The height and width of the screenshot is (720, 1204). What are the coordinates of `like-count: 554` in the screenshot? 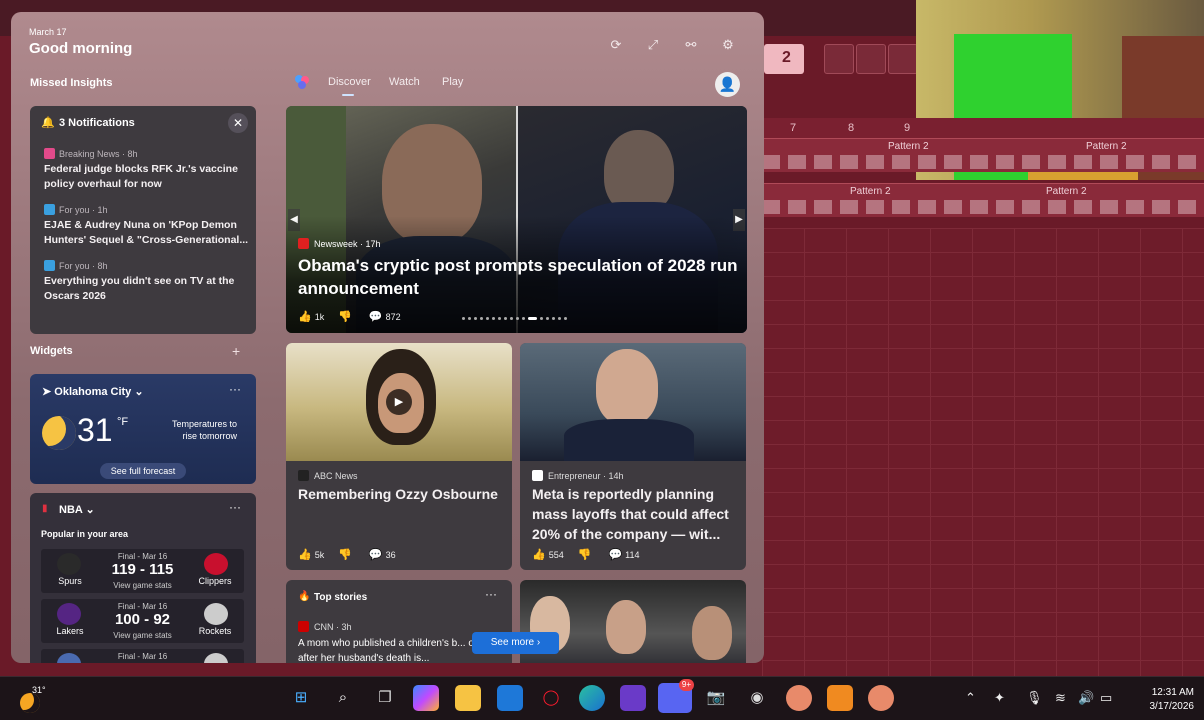 It's located at (556, 555).